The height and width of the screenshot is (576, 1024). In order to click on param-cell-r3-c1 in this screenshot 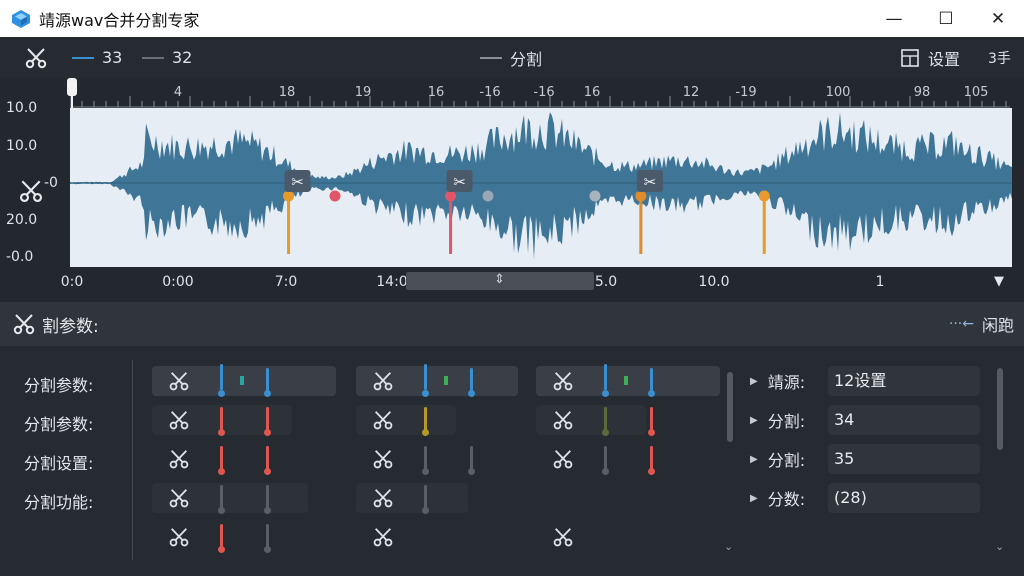, I will do `click(412, 498)`.